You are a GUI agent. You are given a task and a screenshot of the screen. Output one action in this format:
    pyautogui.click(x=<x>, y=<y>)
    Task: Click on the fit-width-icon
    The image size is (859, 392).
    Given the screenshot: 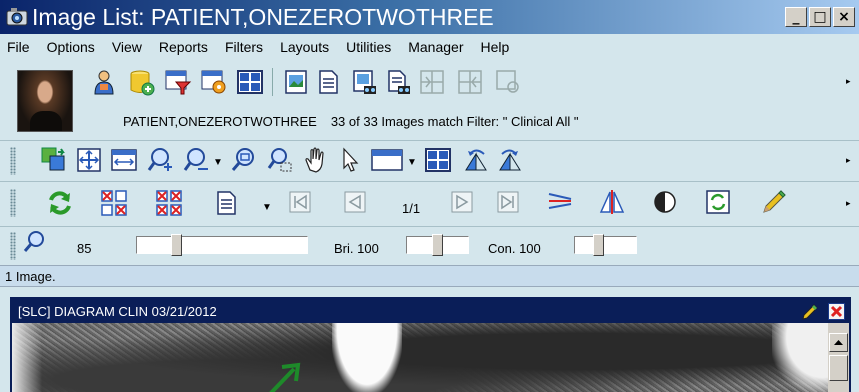 What is the action you would take?
    pyautogui.click(x=124, y=160)
    